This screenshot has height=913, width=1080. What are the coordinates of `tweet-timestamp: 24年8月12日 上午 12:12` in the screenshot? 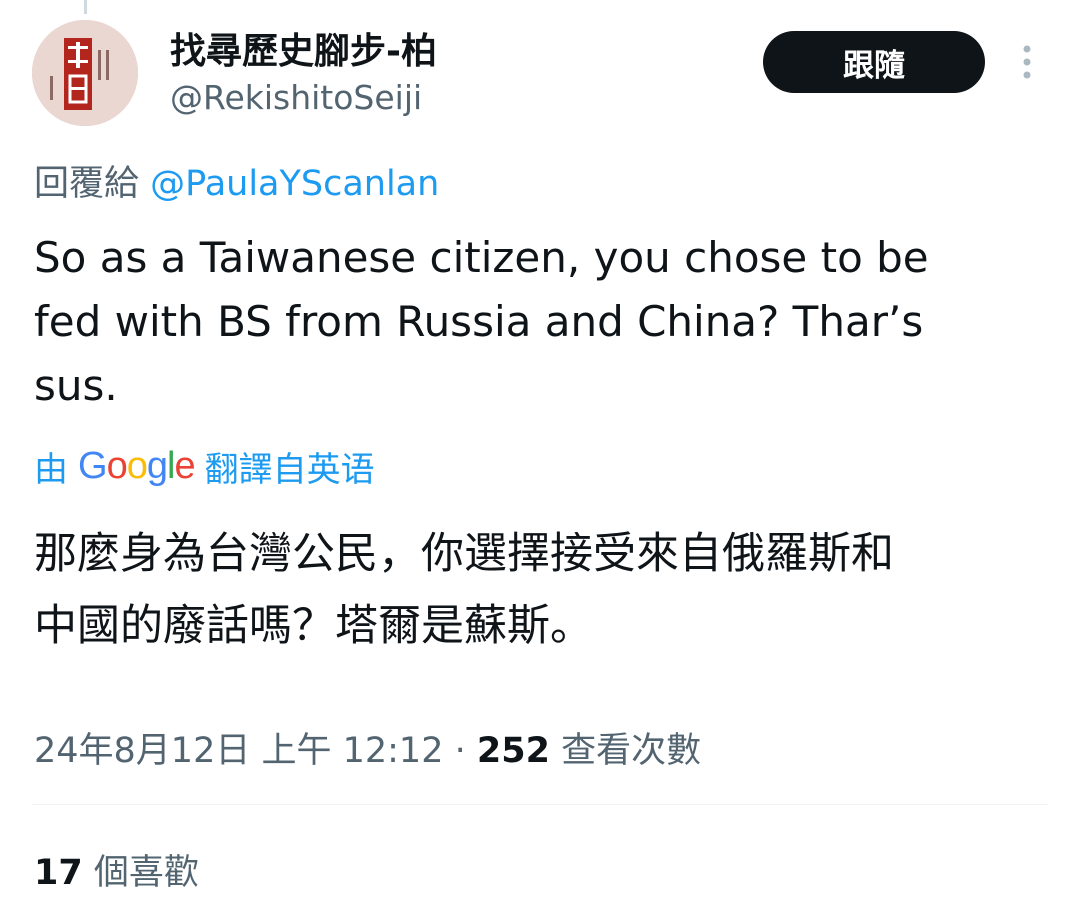 It's located at (238, 751).